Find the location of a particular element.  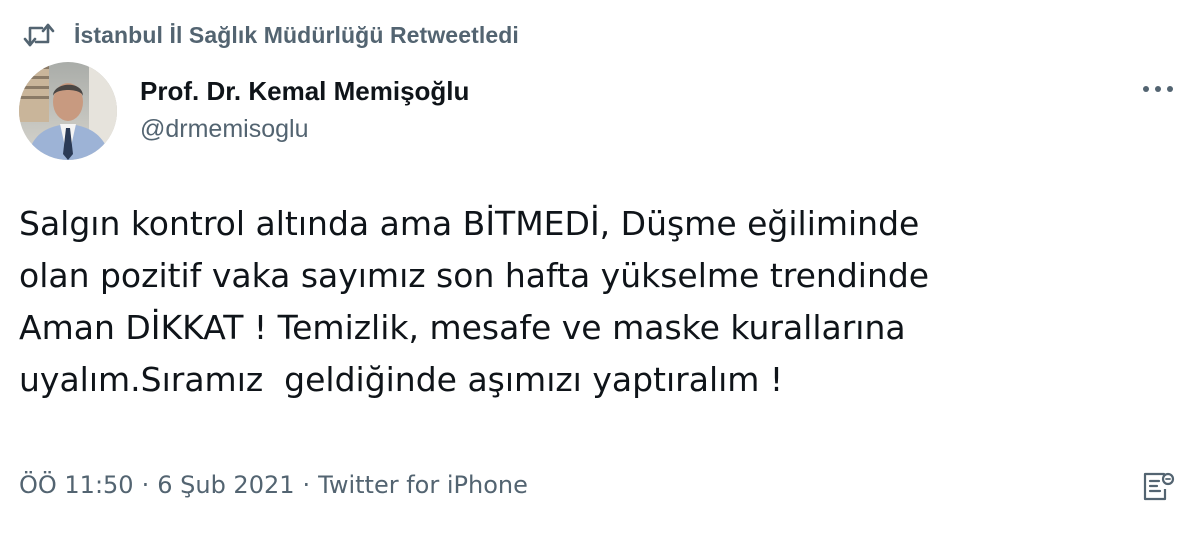

author-handle: @drmemisoglu is located at coordinates (304, 129).